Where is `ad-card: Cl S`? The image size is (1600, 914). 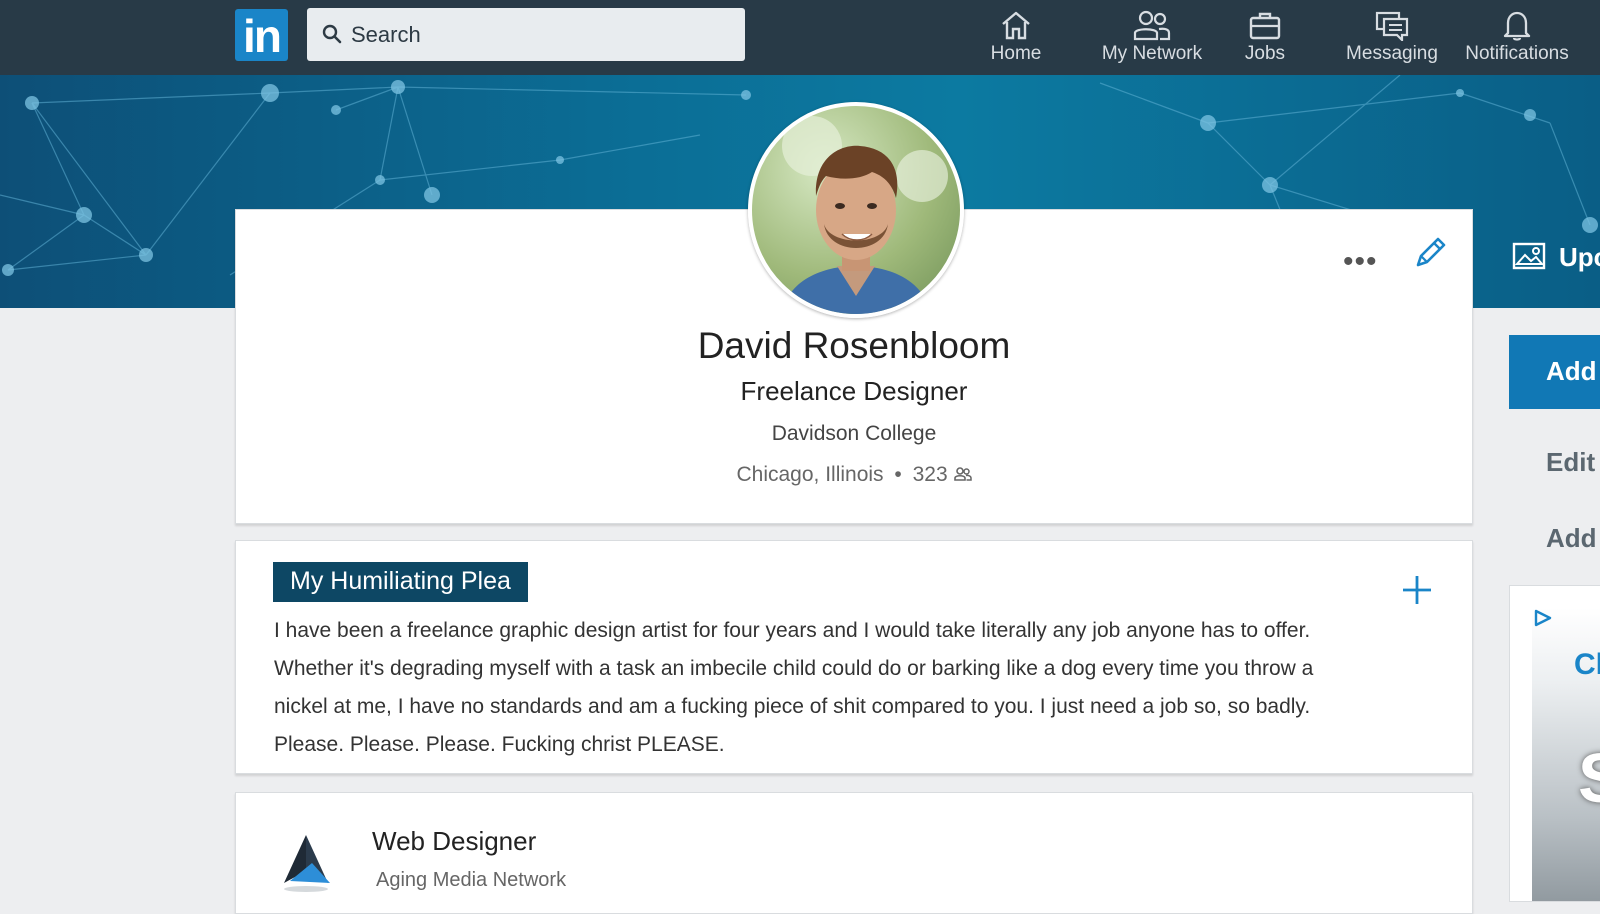 ad-card: Cl S is located at coordinates (1554, 743).